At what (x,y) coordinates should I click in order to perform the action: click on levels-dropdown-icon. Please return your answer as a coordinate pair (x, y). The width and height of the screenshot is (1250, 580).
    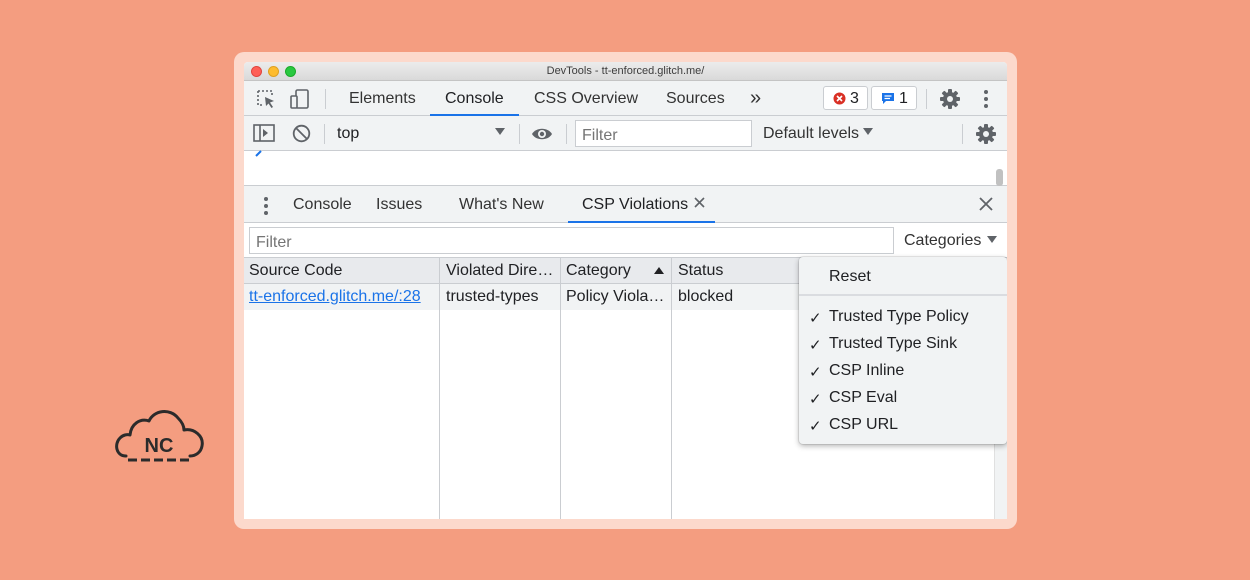
    Looking at the image, I should click on (868, 132).